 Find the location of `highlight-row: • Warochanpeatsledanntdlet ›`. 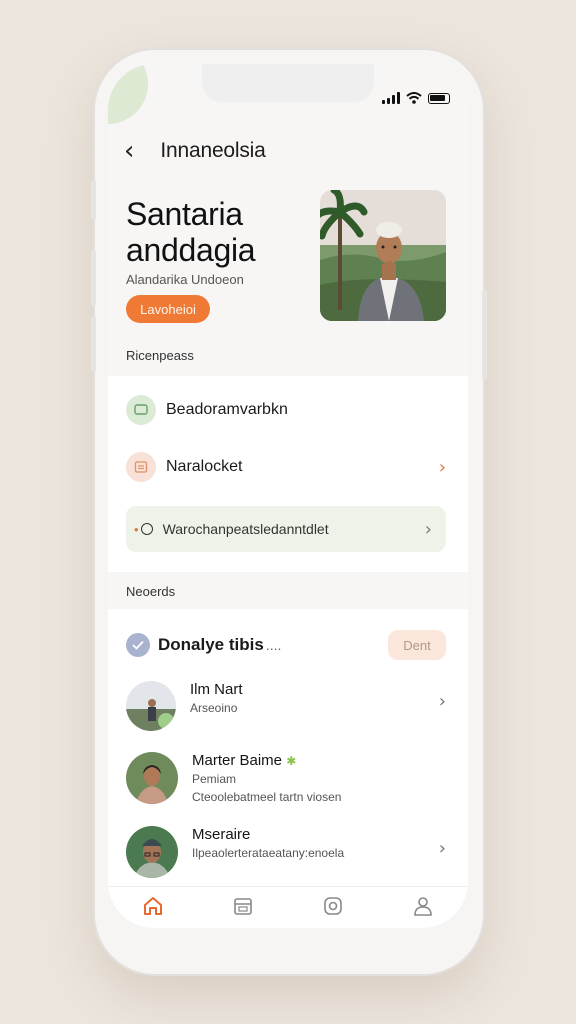

highlight-row: • Warochanpeatsledanntdlet › is located at coordinates (286, 529).